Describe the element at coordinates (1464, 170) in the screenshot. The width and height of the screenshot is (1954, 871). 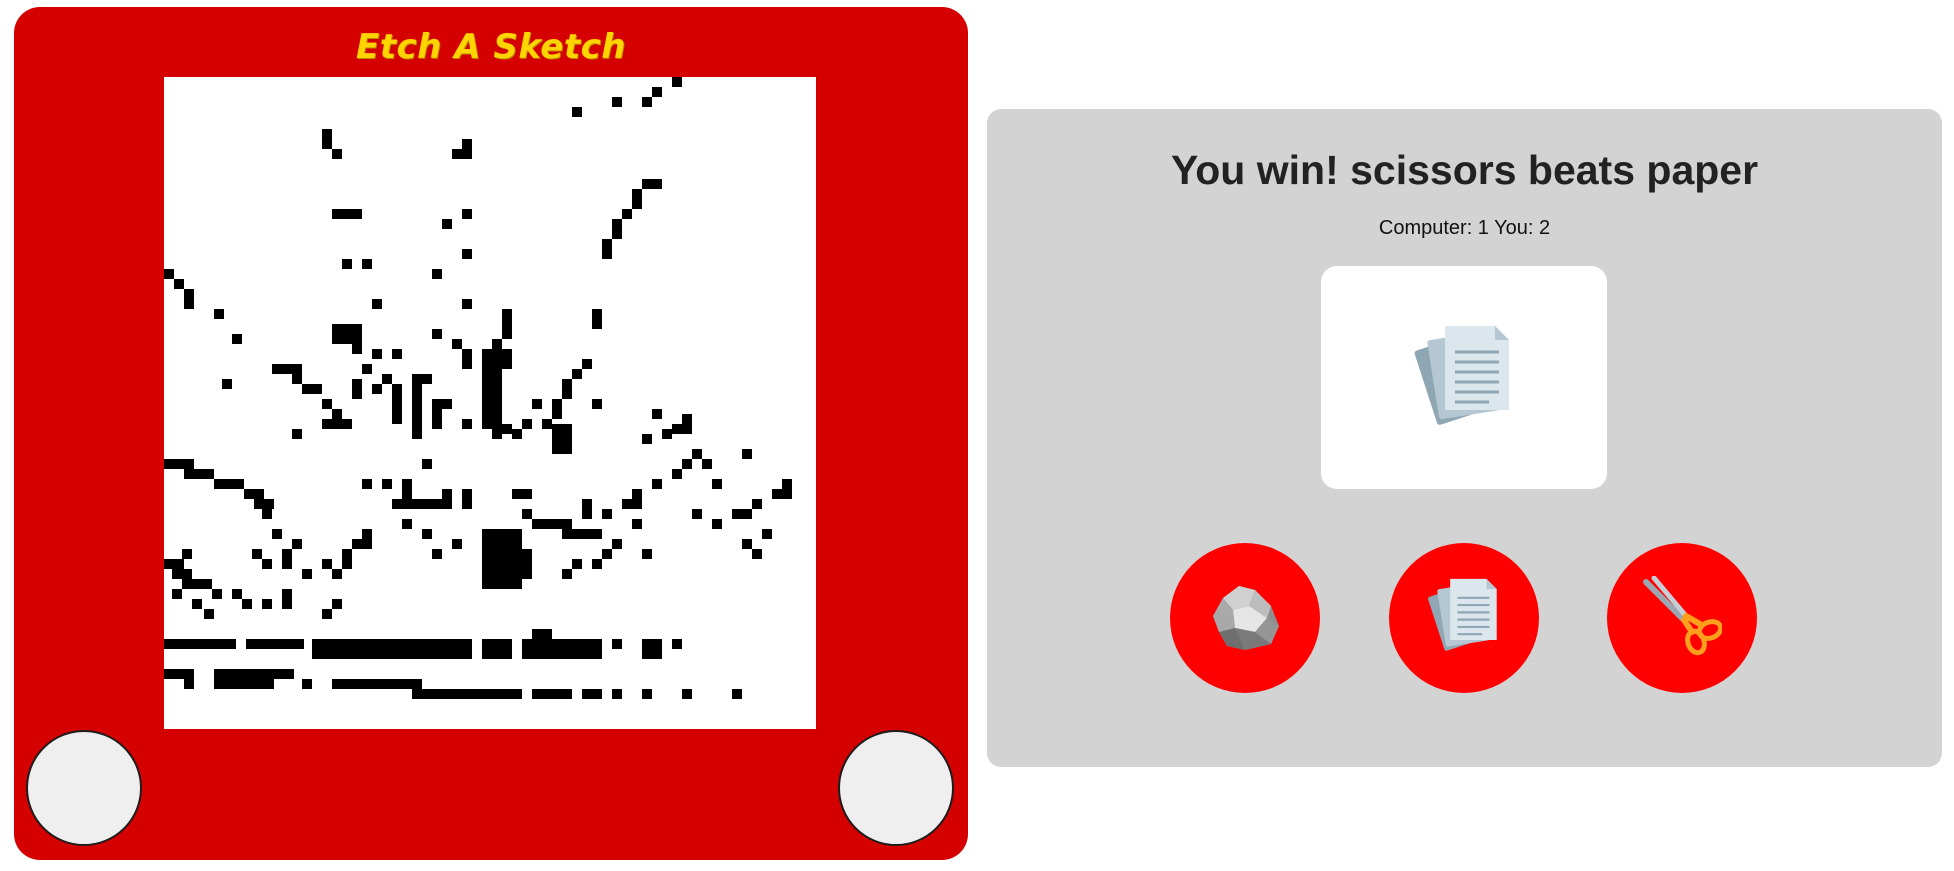
I see `result-message: You win! scissors beats paper` at that location.